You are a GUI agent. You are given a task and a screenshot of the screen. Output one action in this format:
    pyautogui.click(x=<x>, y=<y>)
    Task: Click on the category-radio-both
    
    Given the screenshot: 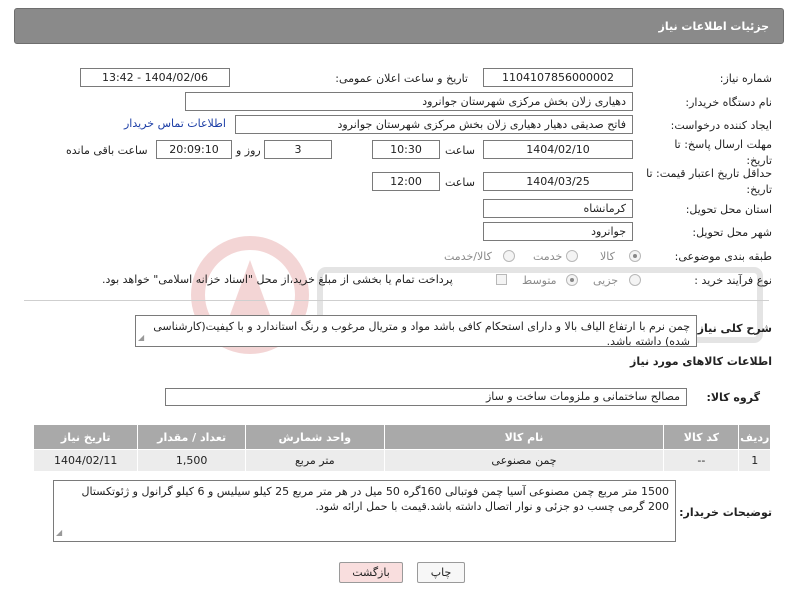 What is the action you would take?
    pyautogui.click(x=509, y=256)
    